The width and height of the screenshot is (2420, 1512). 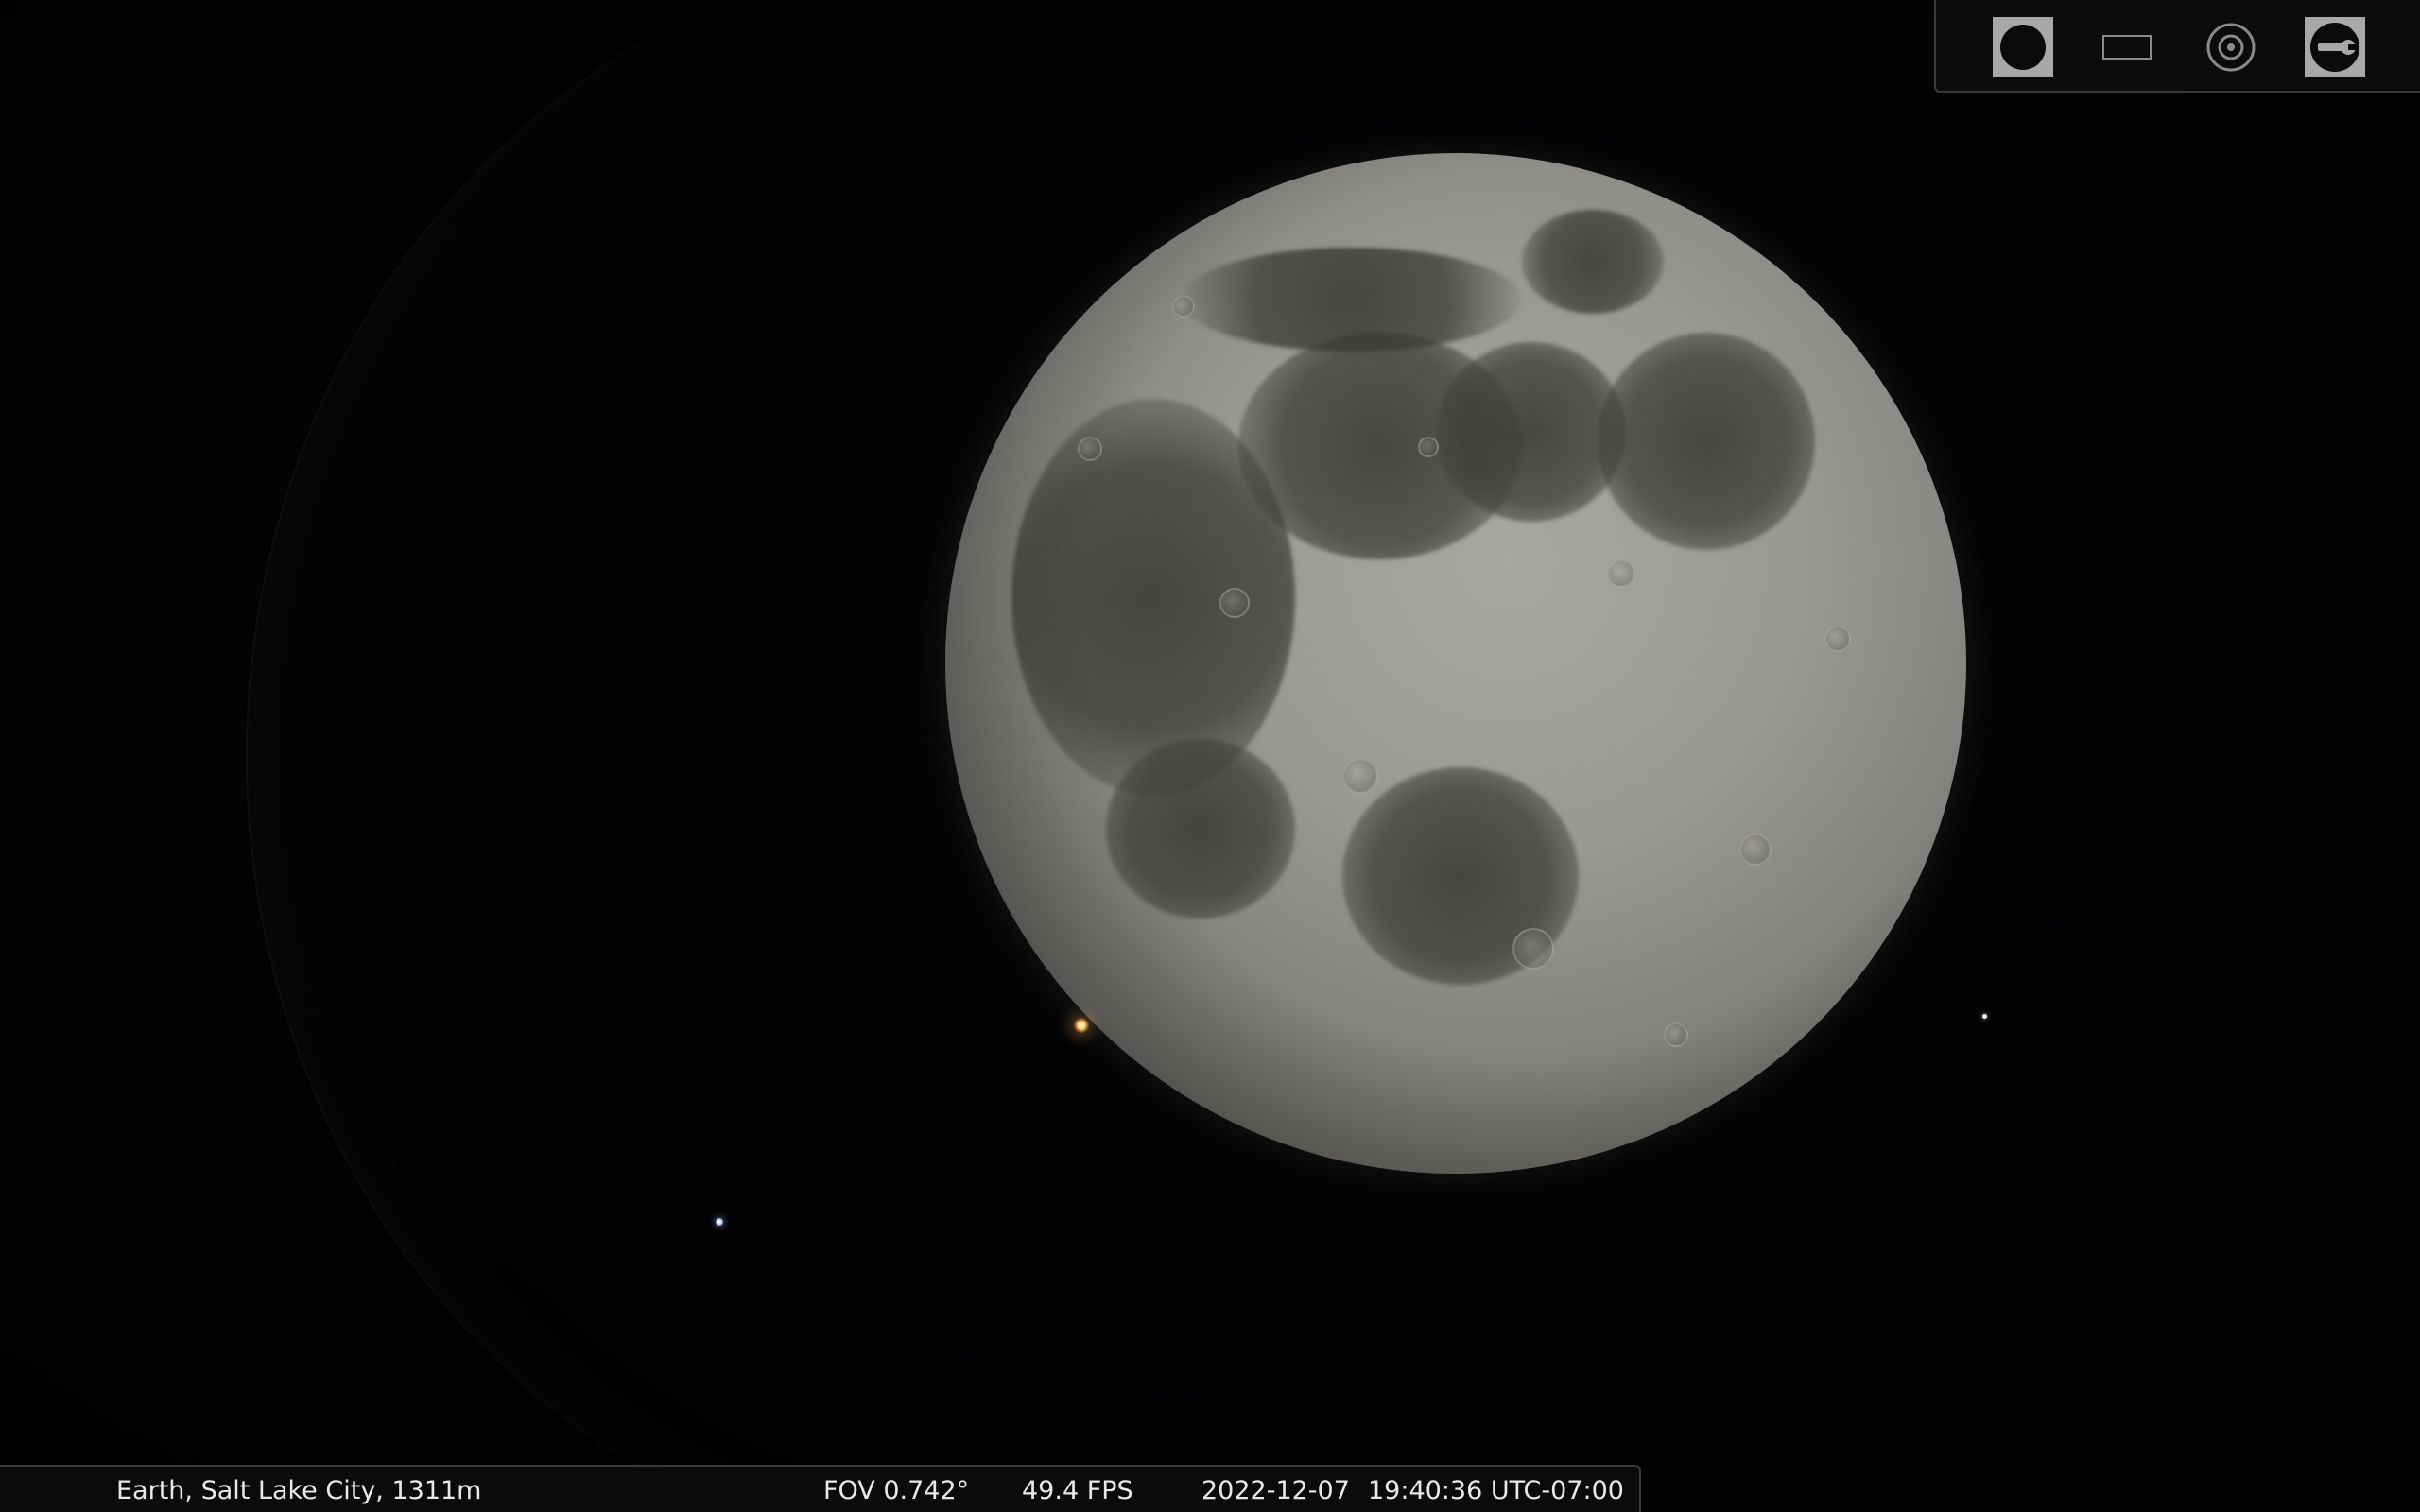 I want to click on fov-label: FOV 0.742°, so click(x=896, y=1490).